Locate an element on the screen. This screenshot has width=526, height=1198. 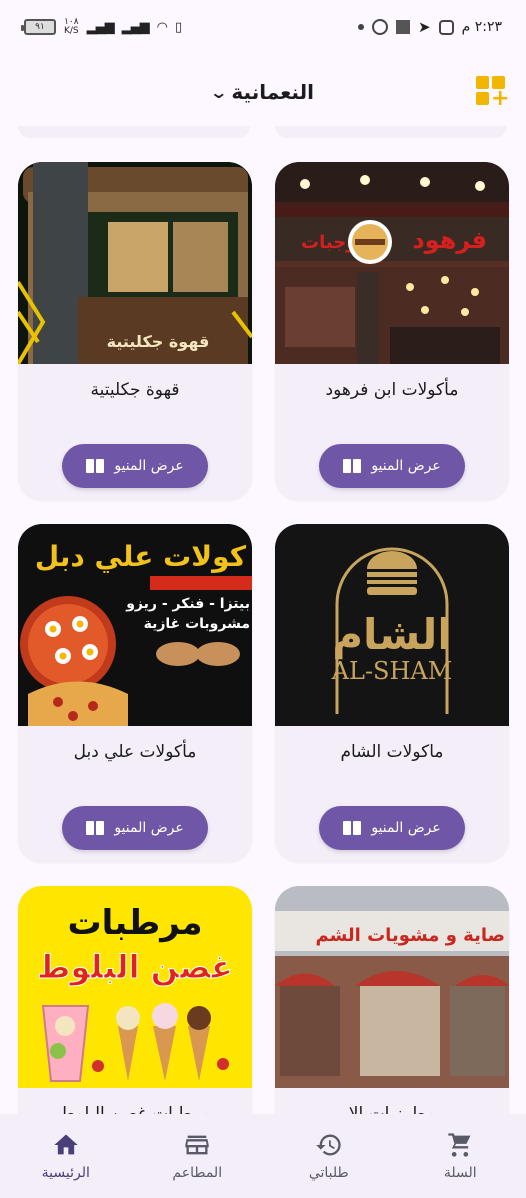
bottom-navigation: السلة طلباتي المطاعم الرئيسية is located at coordinates (263, 1156).